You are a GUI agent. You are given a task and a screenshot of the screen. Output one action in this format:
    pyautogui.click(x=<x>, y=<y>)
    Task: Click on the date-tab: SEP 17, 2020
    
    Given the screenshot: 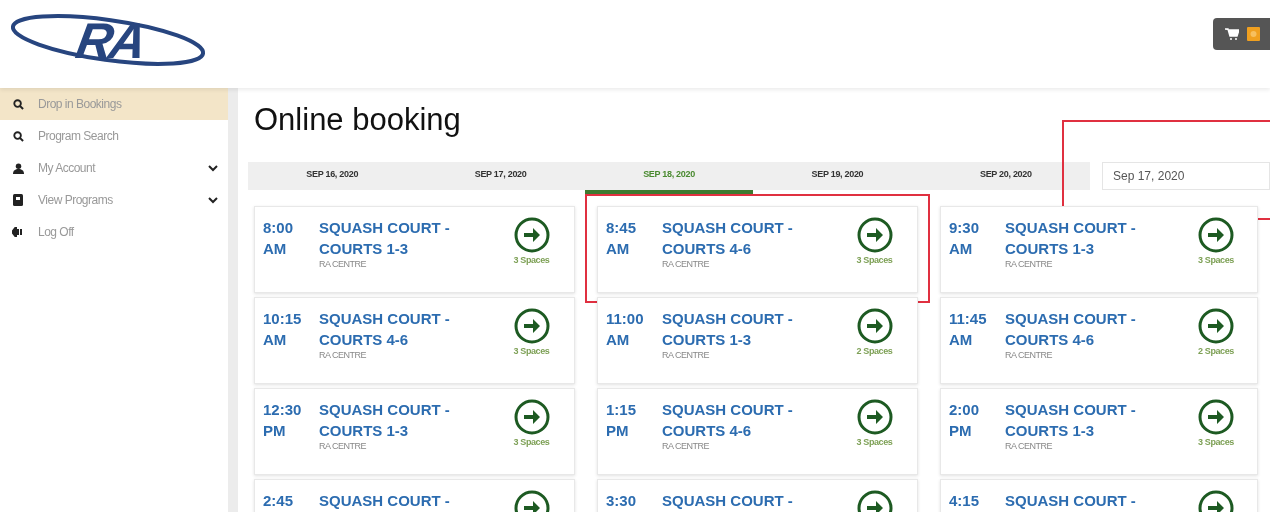 What is the action you would take?
    pyautogui.click(x=500, y=178)
    